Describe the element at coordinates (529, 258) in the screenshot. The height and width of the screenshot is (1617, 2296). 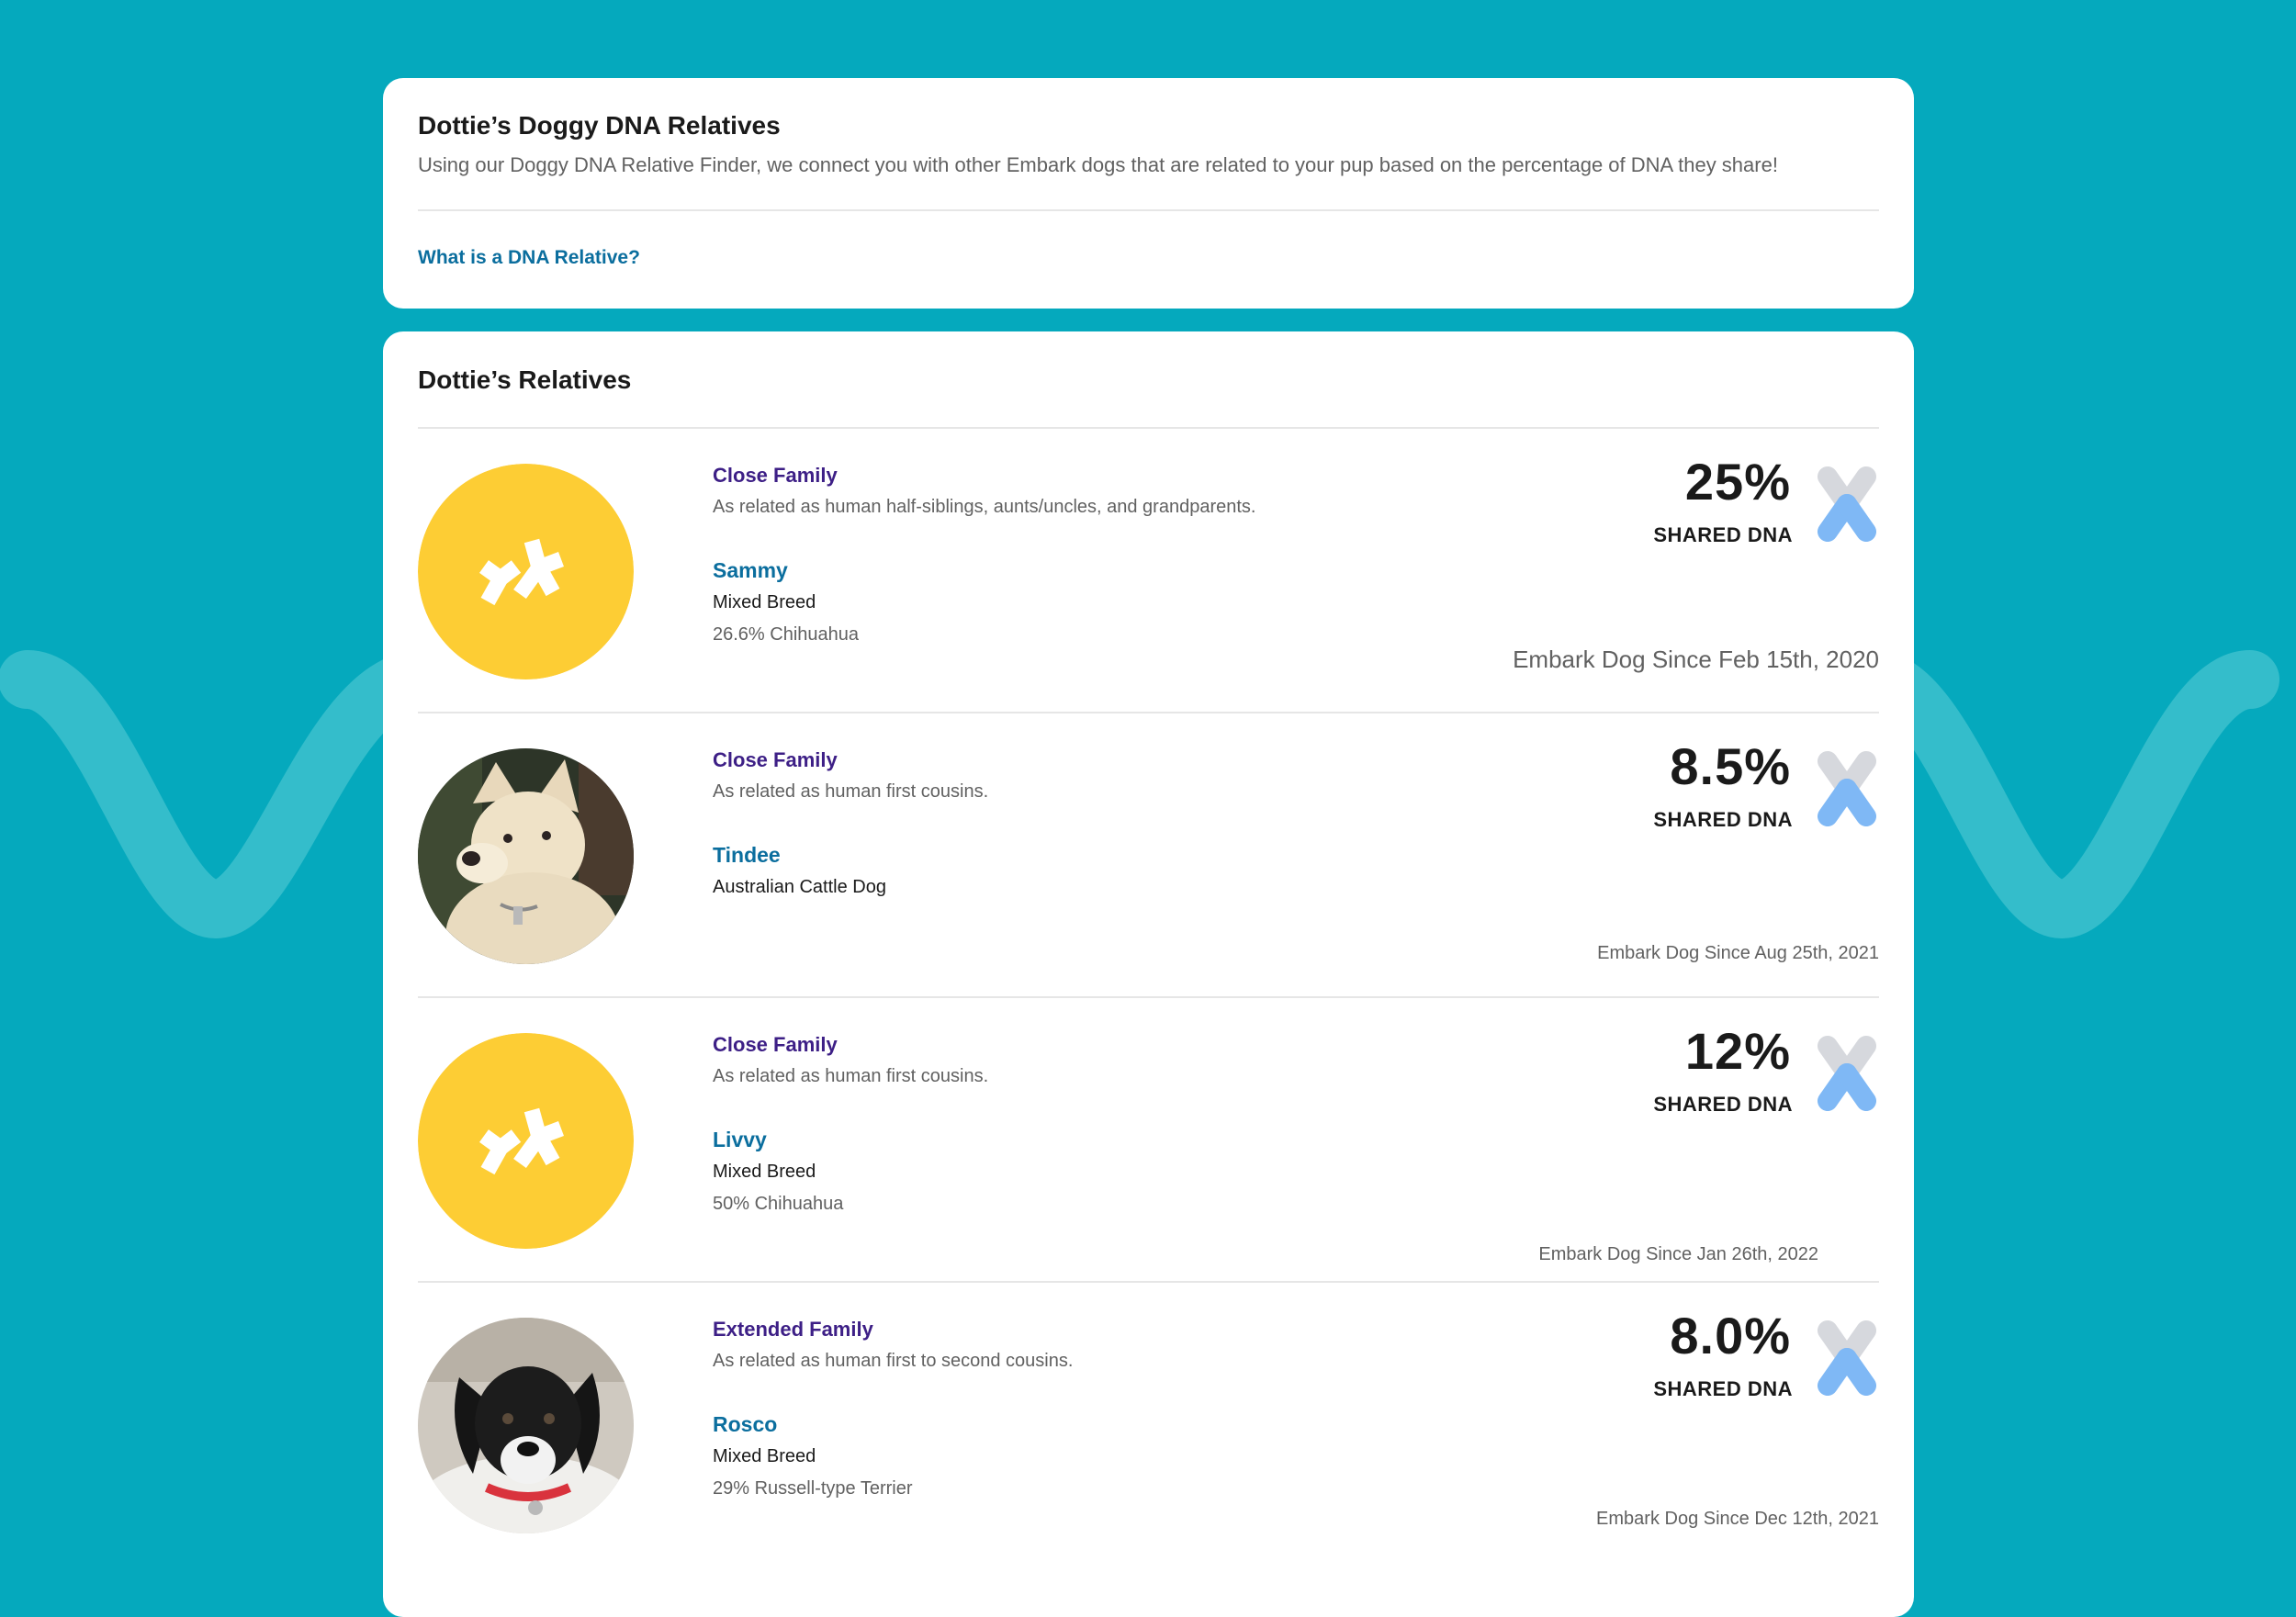
I see `what-is-dna-relative-link: What is a DNA Relative?` at that location.